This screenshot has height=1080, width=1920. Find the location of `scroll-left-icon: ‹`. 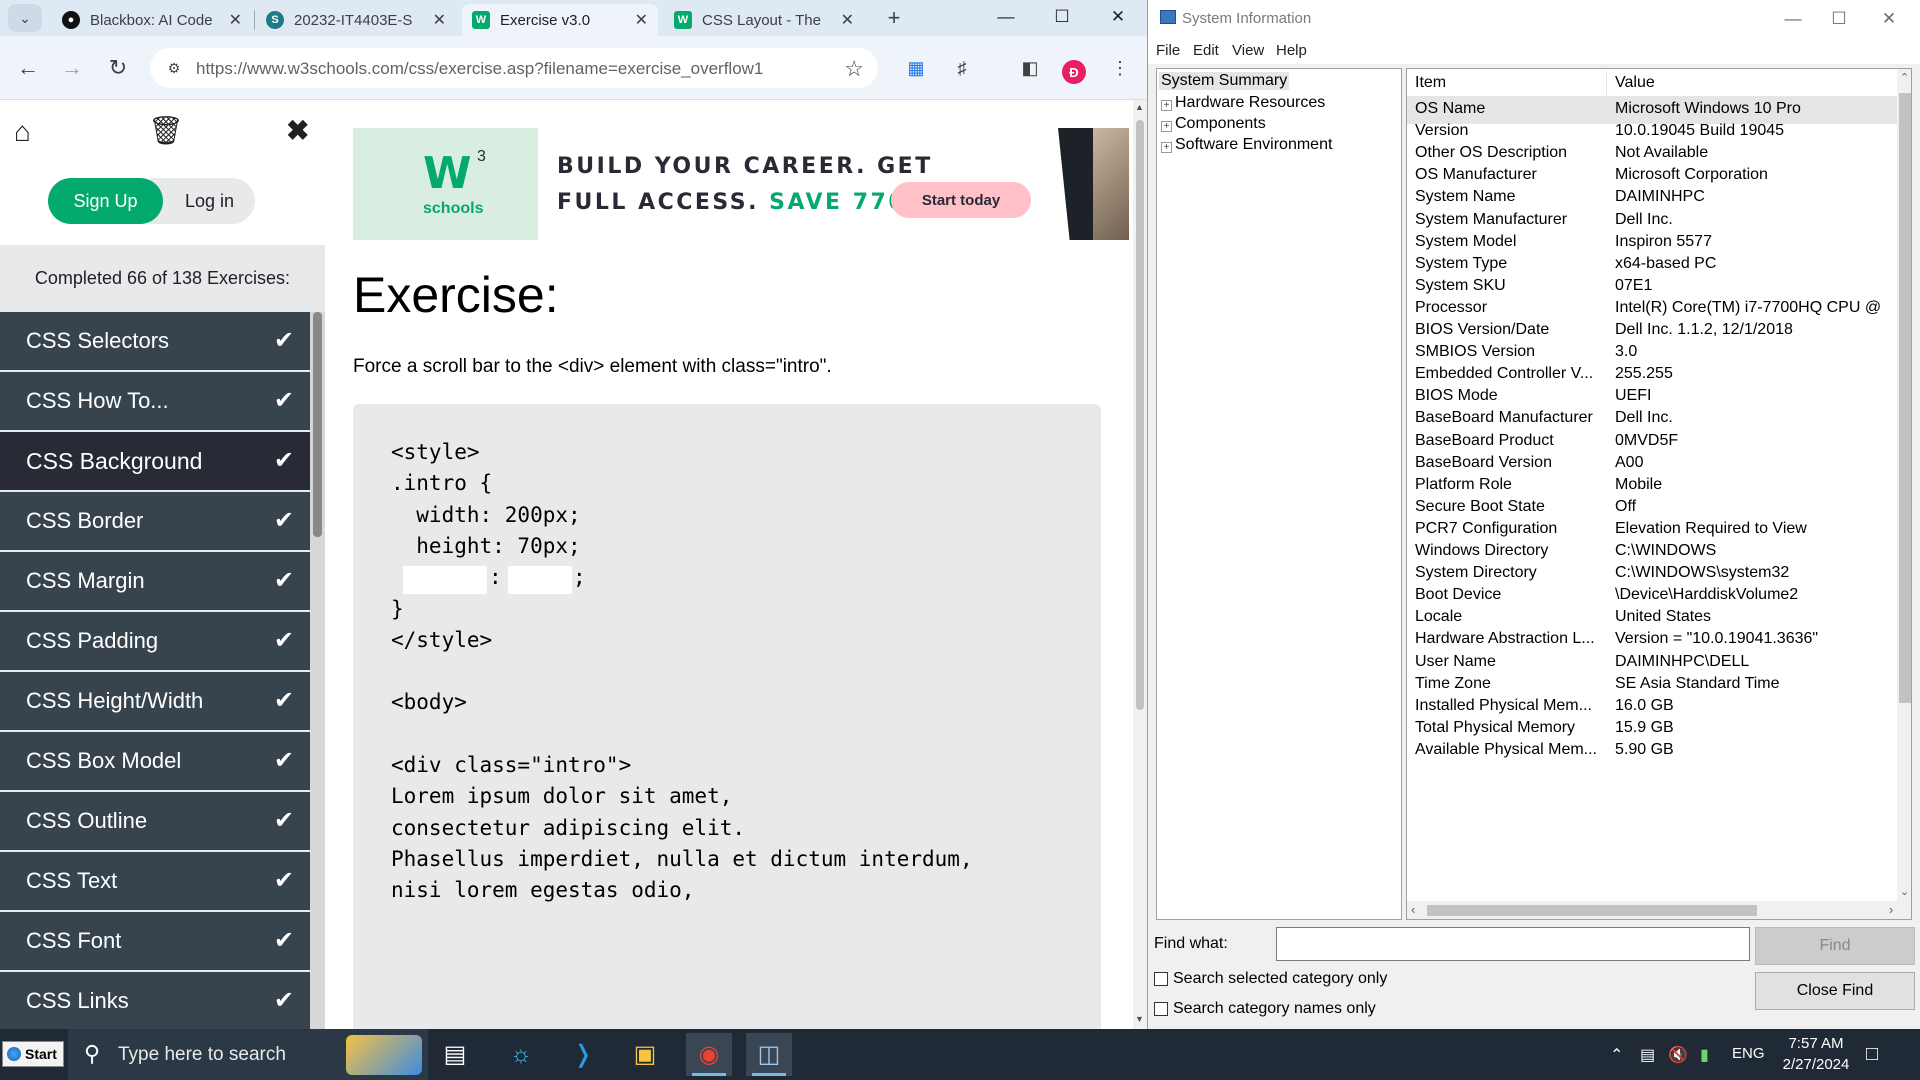

scroll-left-icon: ‹ is located at coordinates (1413, 909).